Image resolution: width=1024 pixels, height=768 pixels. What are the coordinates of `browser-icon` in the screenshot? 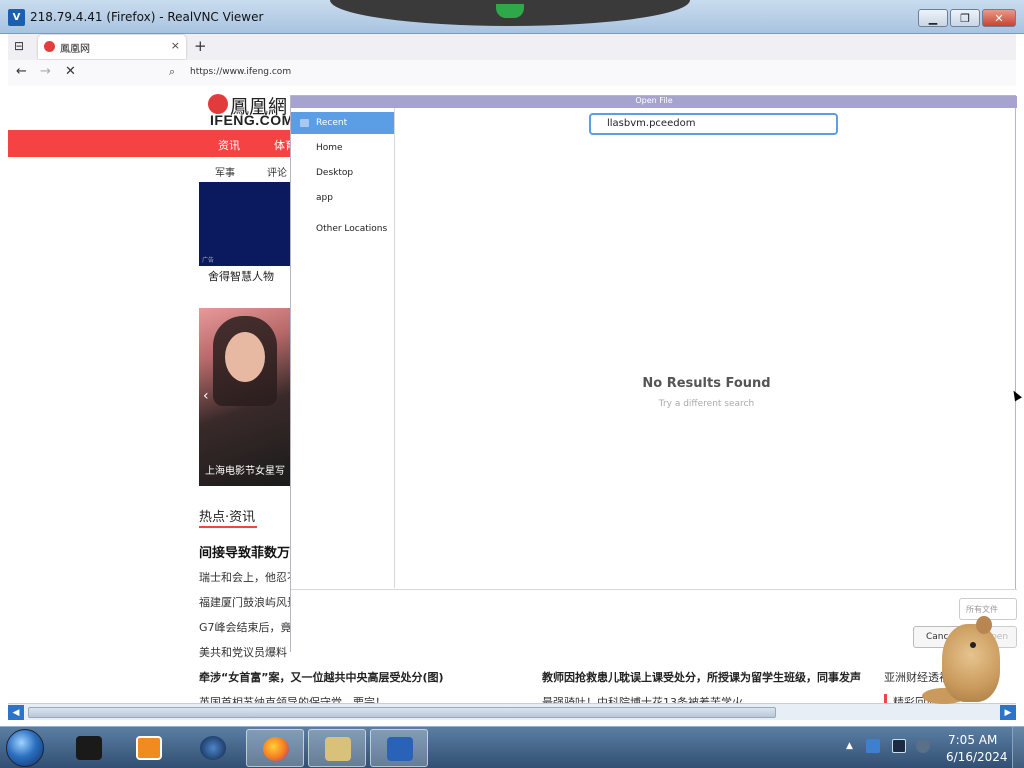 It's located at (213, 748).